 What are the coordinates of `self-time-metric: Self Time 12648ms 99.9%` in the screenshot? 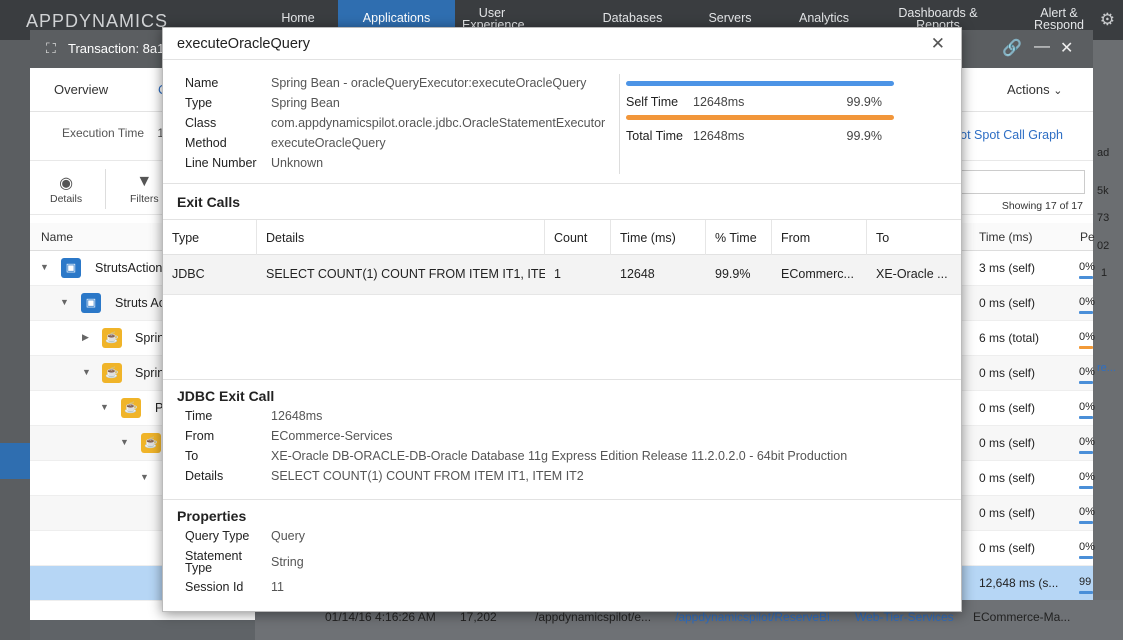 It's located at (761, 100).